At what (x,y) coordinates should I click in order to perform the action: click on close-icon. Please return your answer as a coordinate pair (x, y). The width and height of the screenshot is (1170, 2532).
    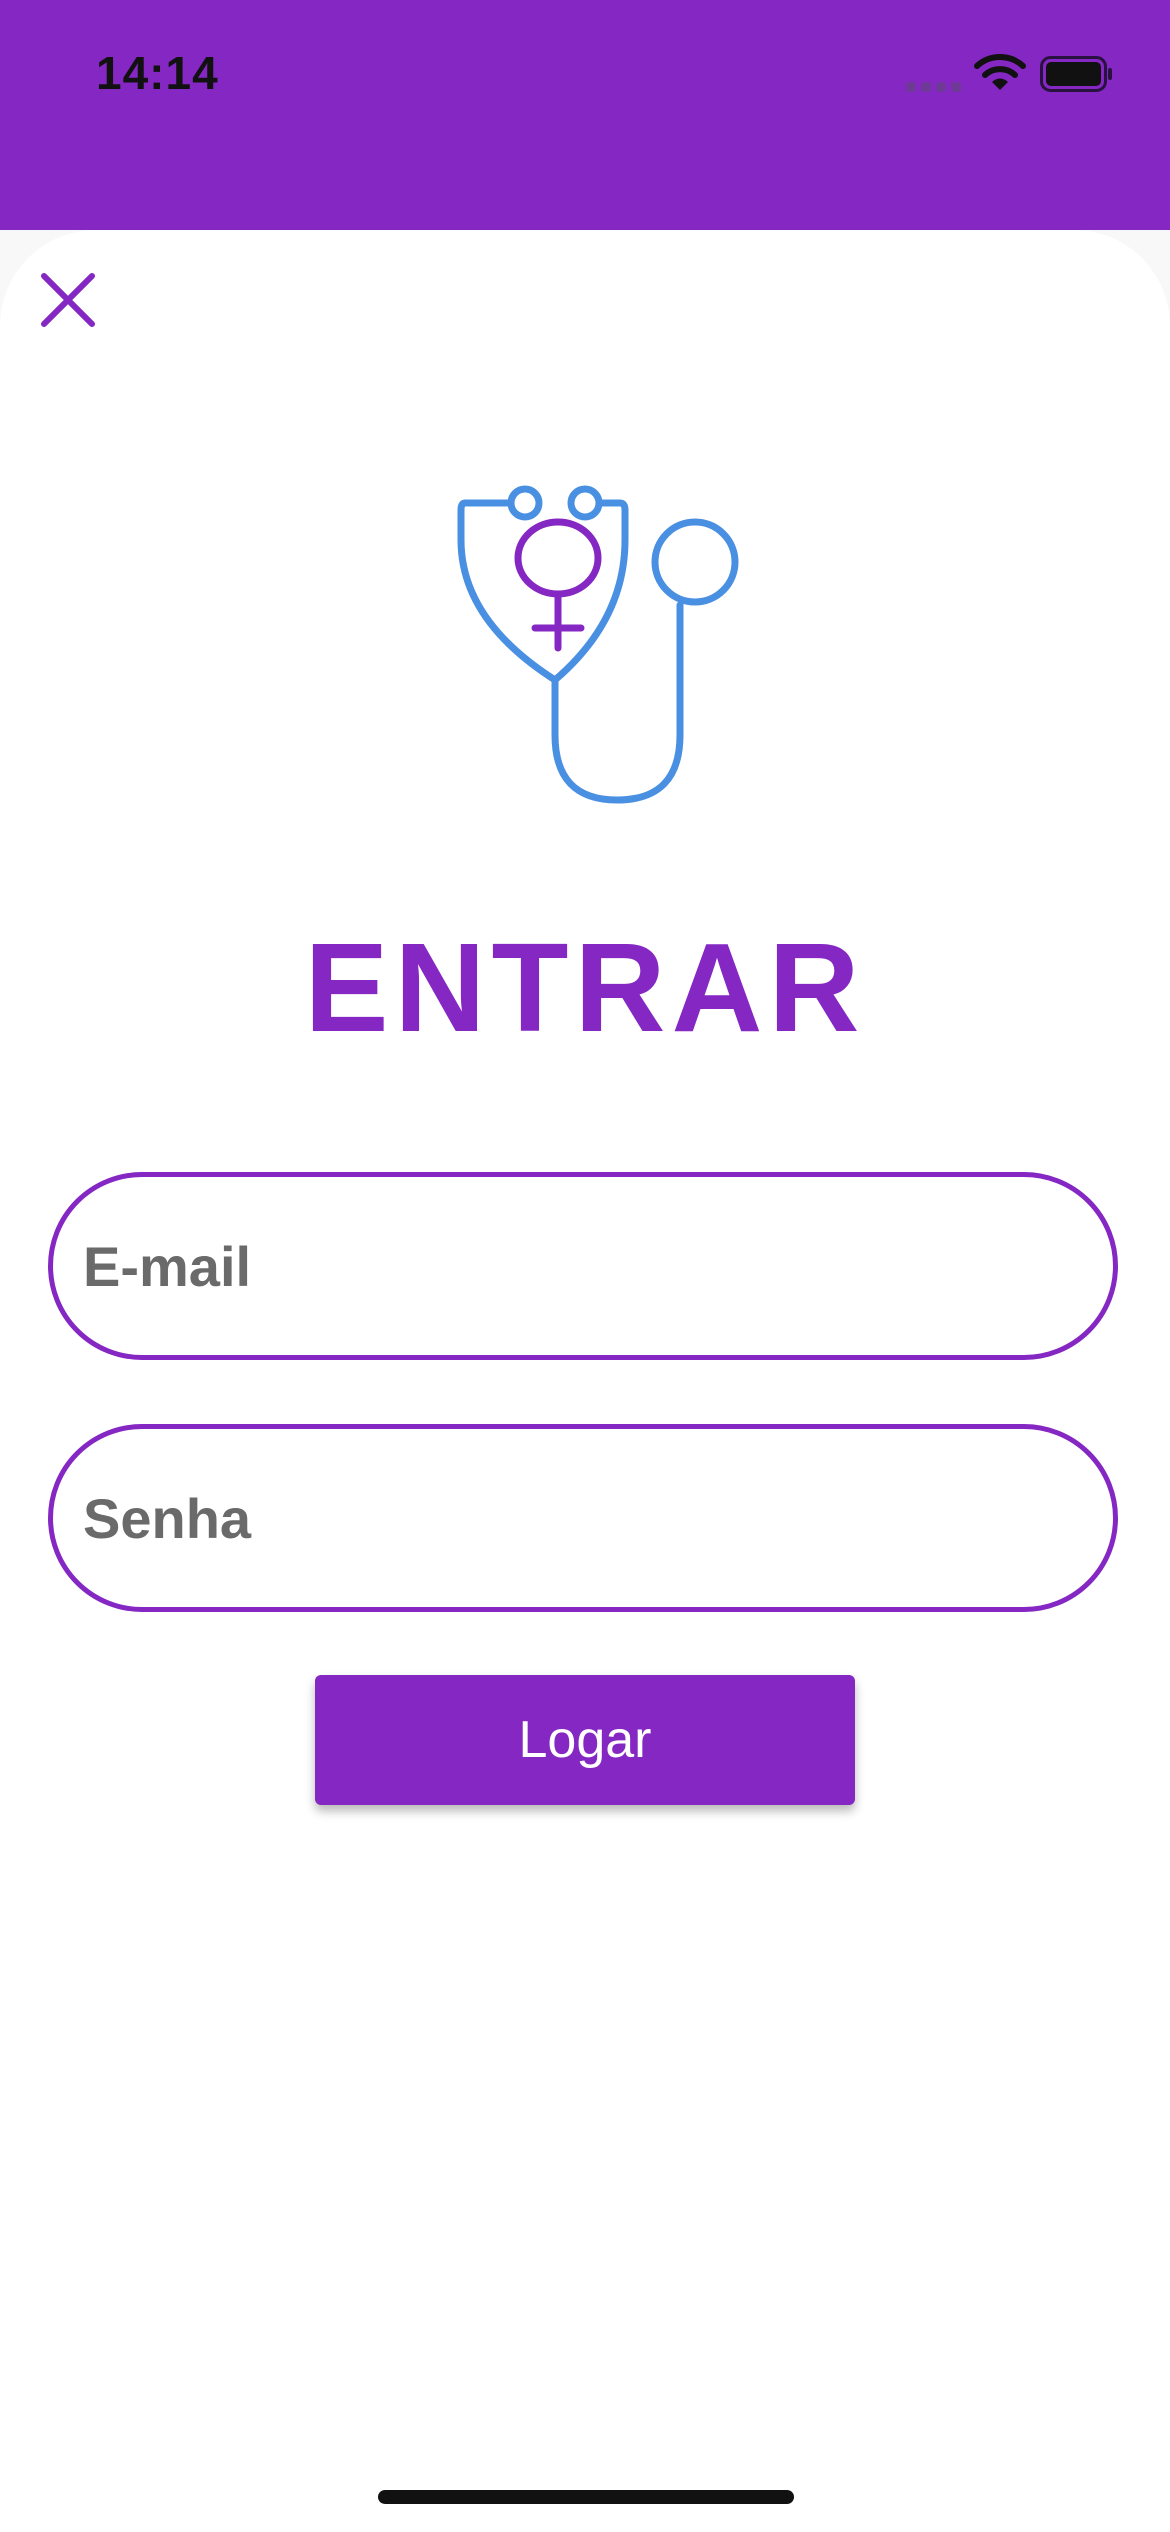
    Looking at the image, I should click on (68, 300).